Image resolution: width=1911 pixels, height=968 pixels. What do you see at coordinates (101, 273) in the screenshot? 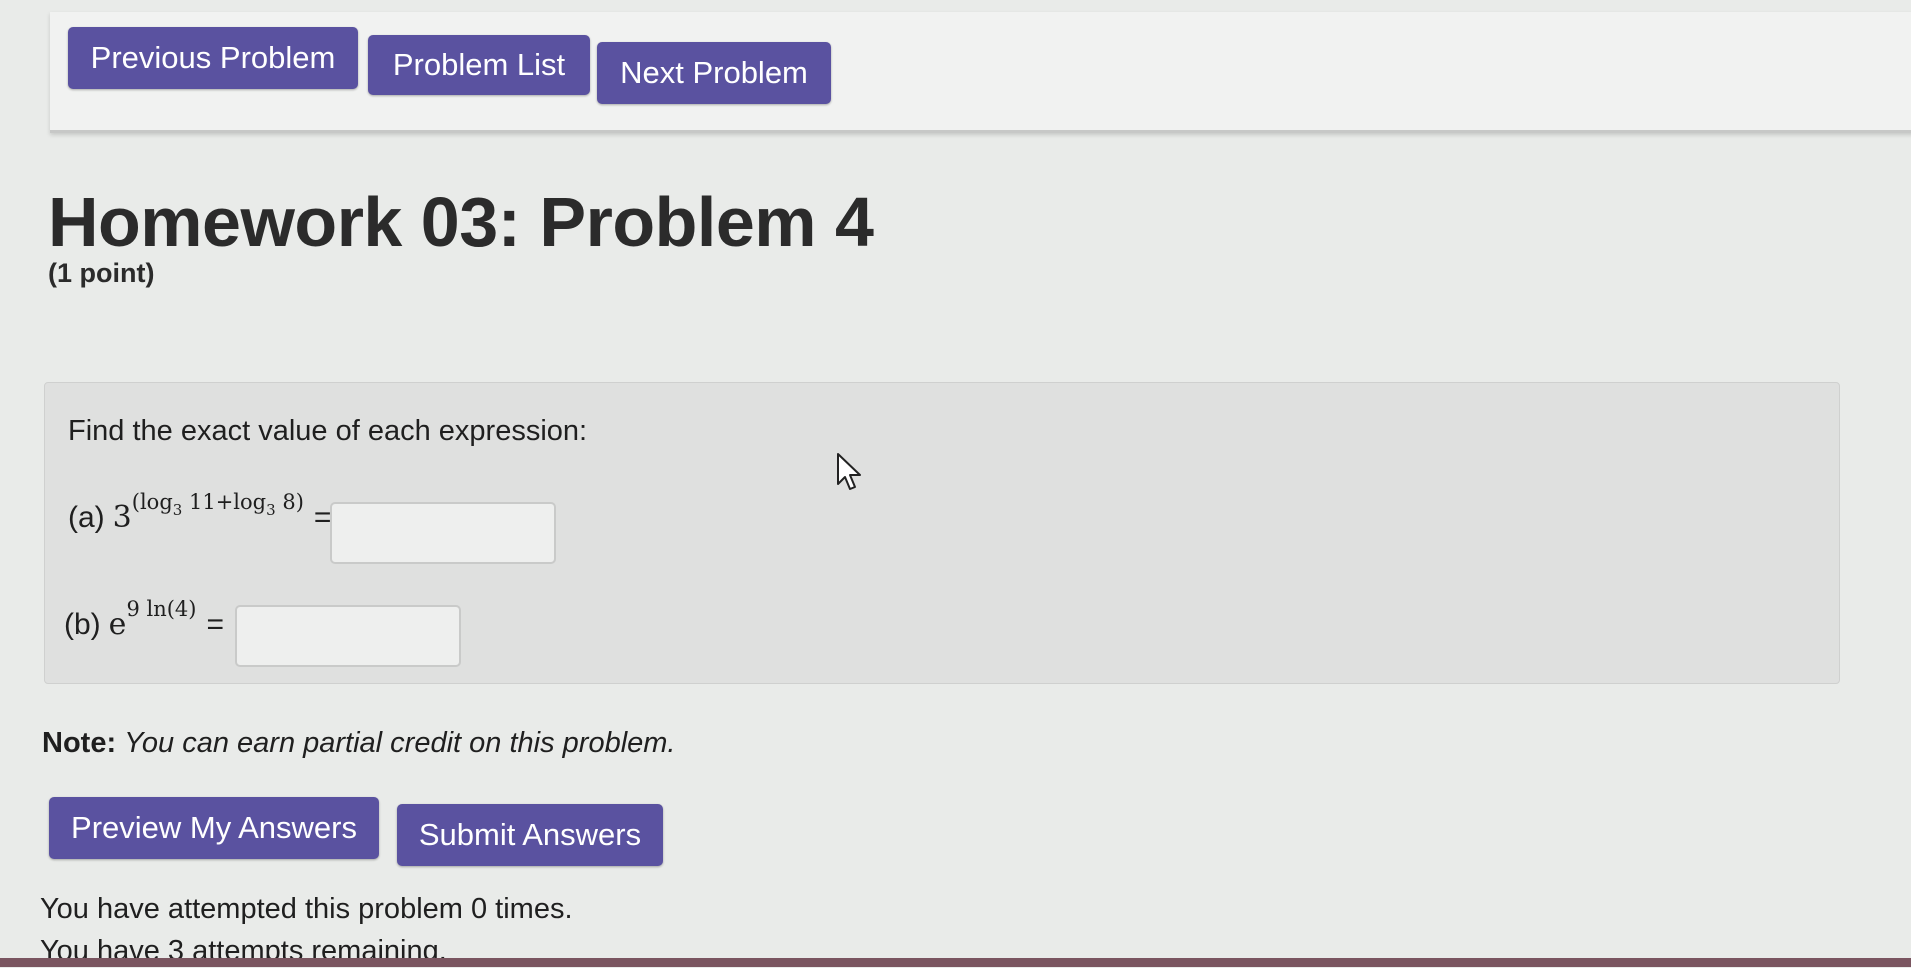
I see `problem-points: (1 point)` at bounding box center [101, 273].